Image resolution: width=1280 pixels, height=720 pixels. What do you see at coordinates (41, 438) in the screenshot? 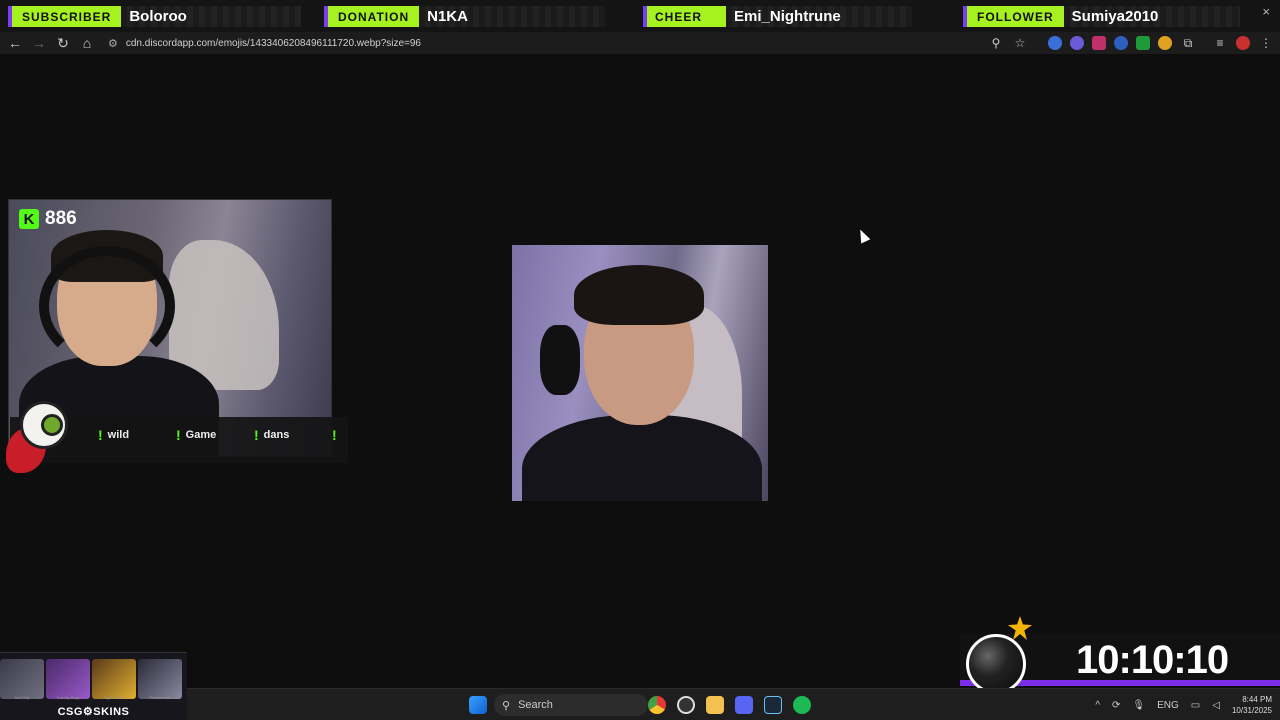
I see `eyeball-mascot-icon` at bounding box center [41, 438].